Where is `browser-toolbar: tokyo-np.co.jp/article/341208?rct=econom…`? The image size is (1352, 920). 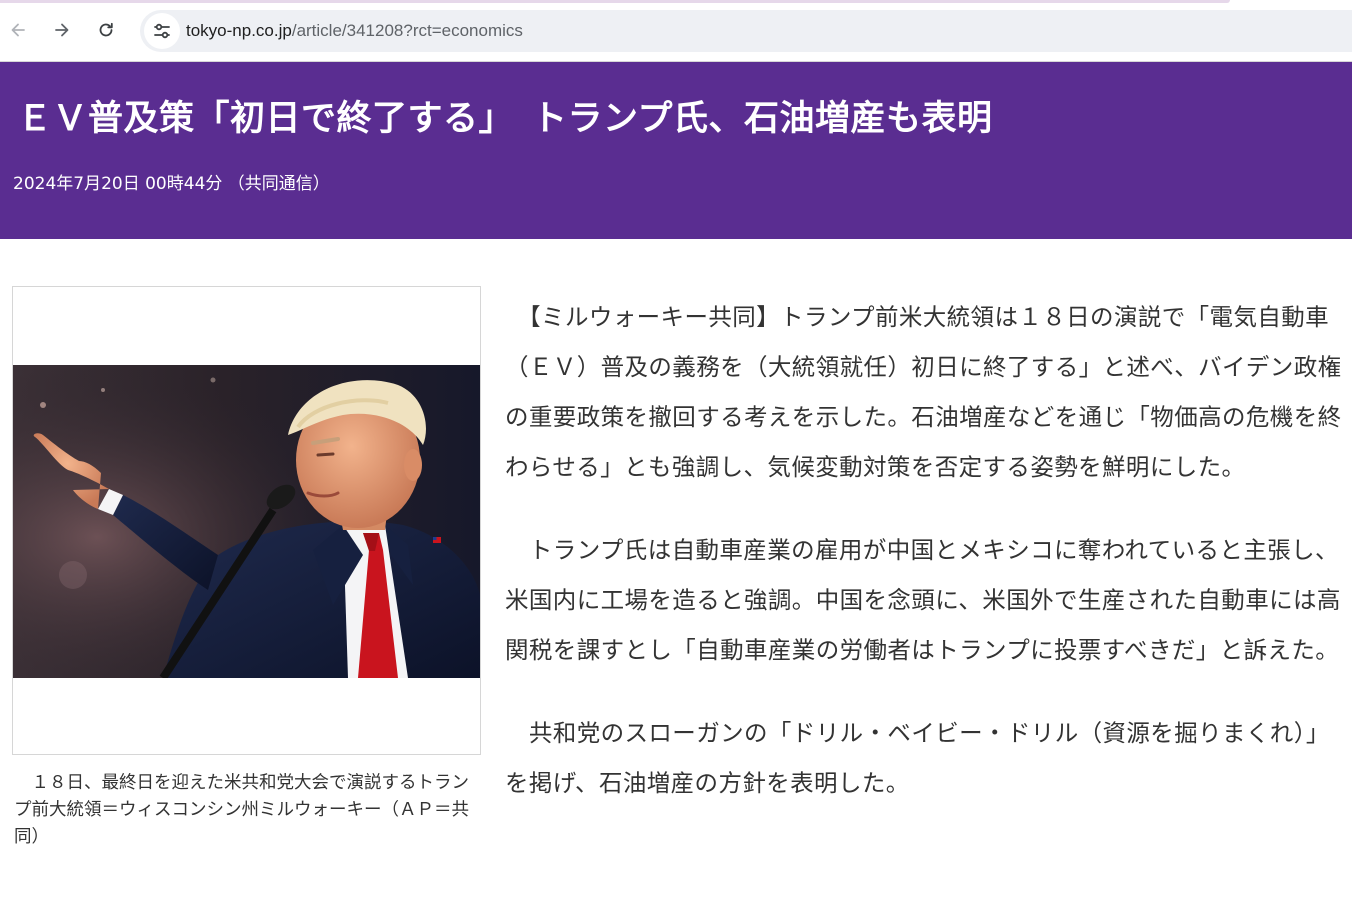
browser-toolbar: tokyo-np.co.jp/article/341208?rct=econom… is located at coordinates (676, 31).